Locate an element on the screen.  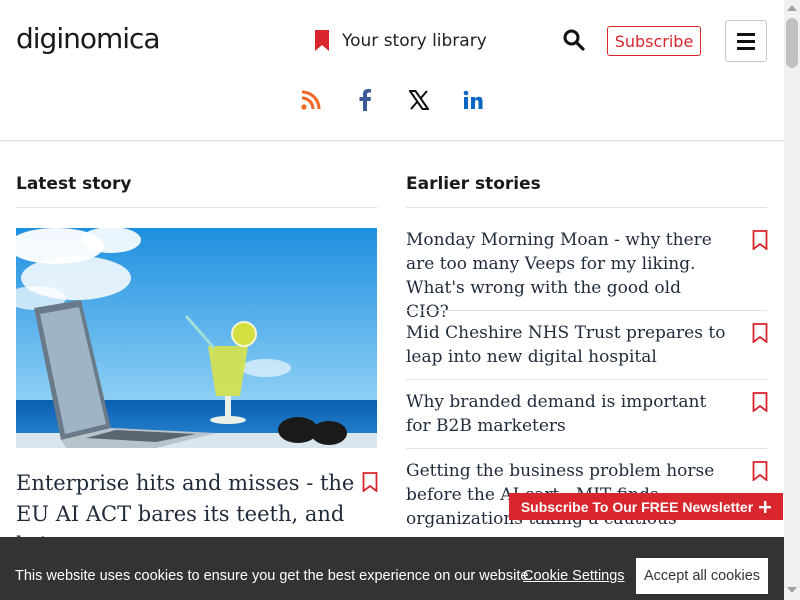
latest-story-heading: Latest story is located at coordinates (74, 184).